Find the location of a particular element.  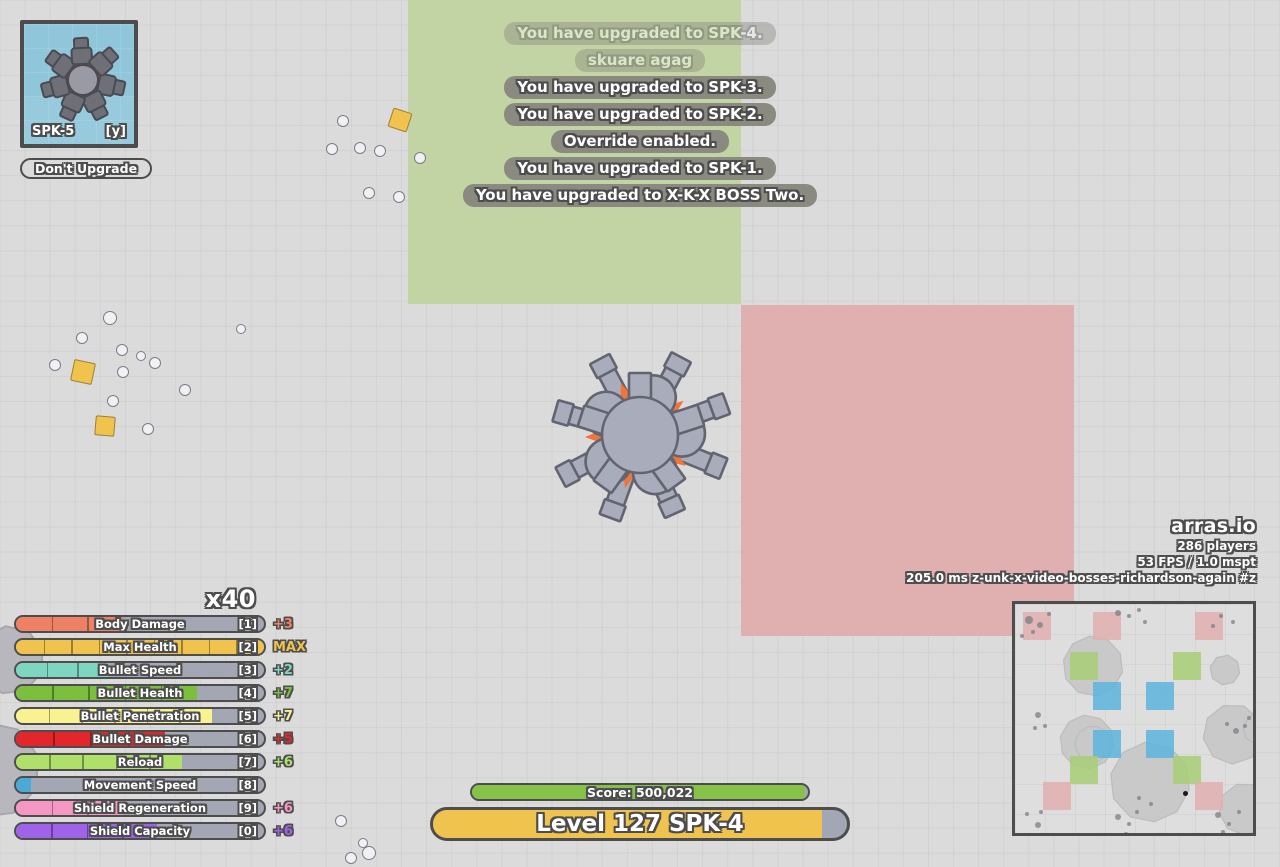

stat-row: Reload [7] +6 is located at coordinates (164, 762).